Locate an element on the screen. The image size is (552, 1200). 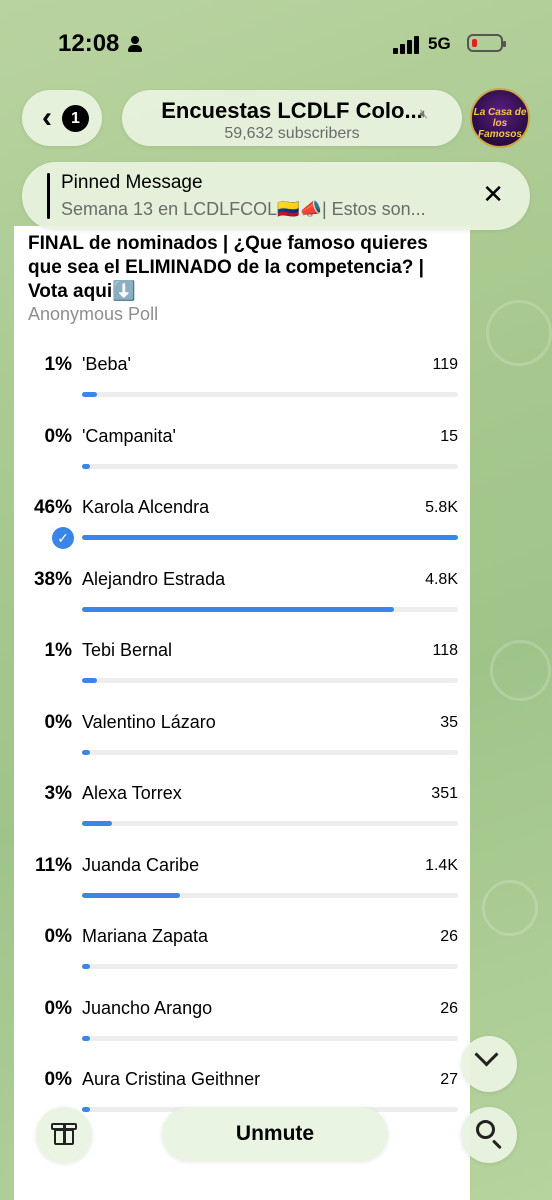
option-percent: 11% is located at coordinates (53, 865).